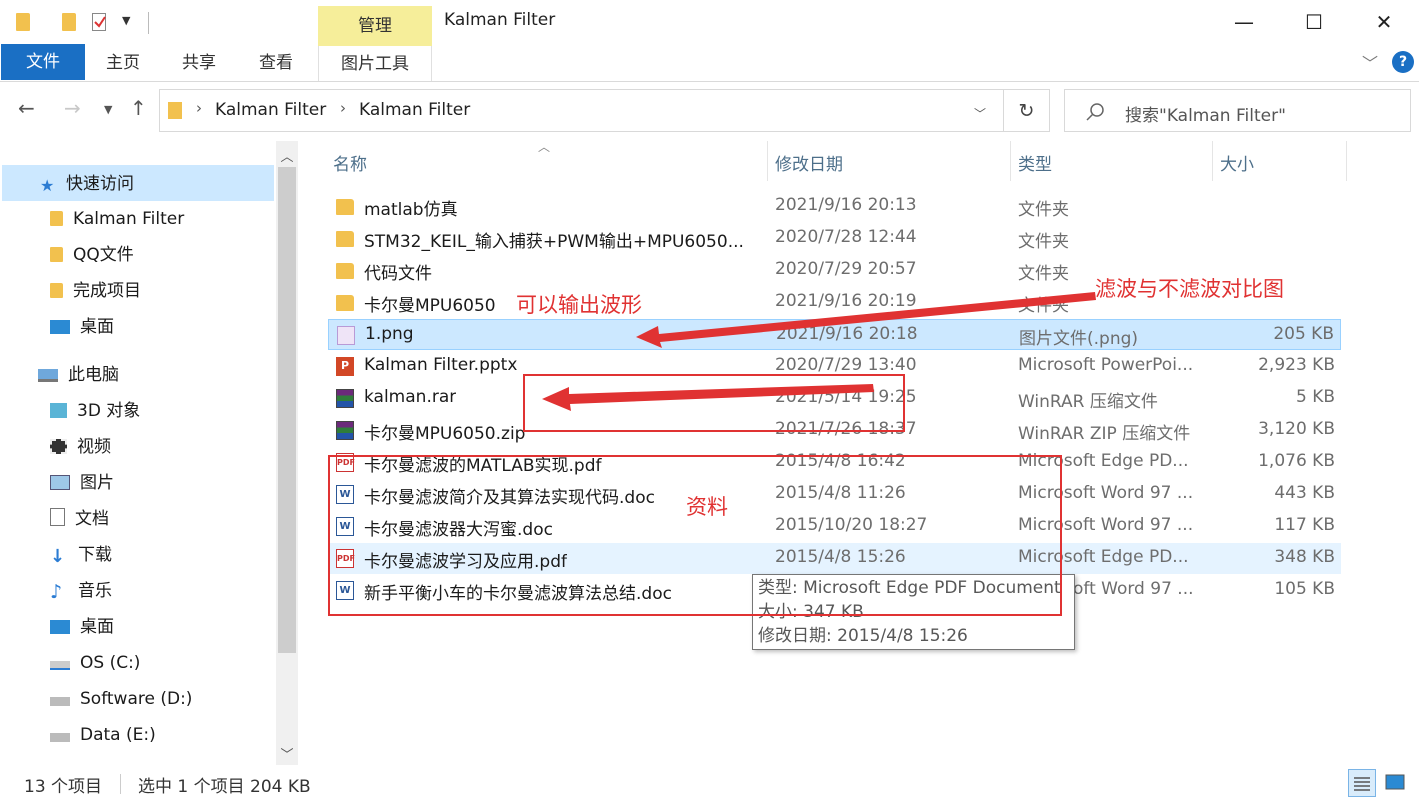  What do you see at coordinates (224, 787) in the screenshot?
I see `status-selection: 选中 1 个项目 204 KB` at bounding box center [224, 787].